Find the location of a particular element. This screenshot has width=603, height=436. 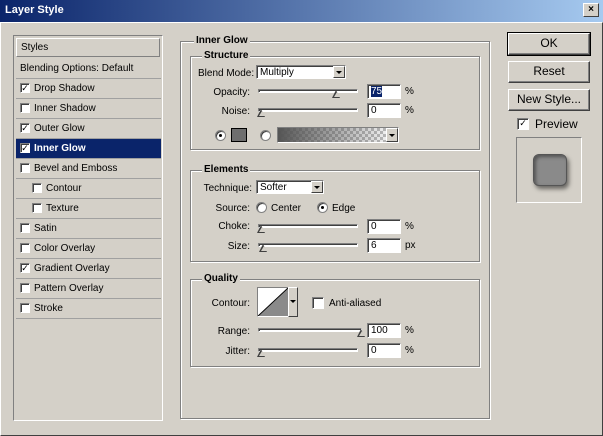

size-slider-thumb is located at coordinates (263, 248).